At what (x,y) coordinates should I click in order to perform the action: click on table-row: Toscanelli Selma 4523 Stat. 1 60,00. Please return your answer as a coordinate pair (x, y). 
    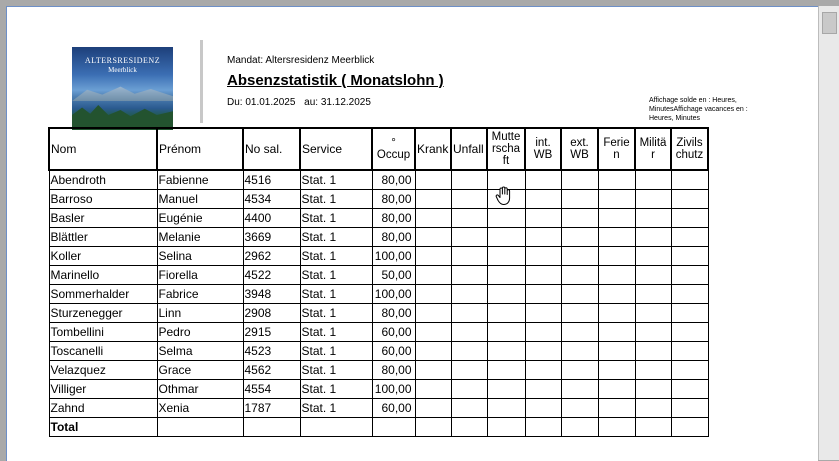
    Looking at the image, I should click on (378, 351).